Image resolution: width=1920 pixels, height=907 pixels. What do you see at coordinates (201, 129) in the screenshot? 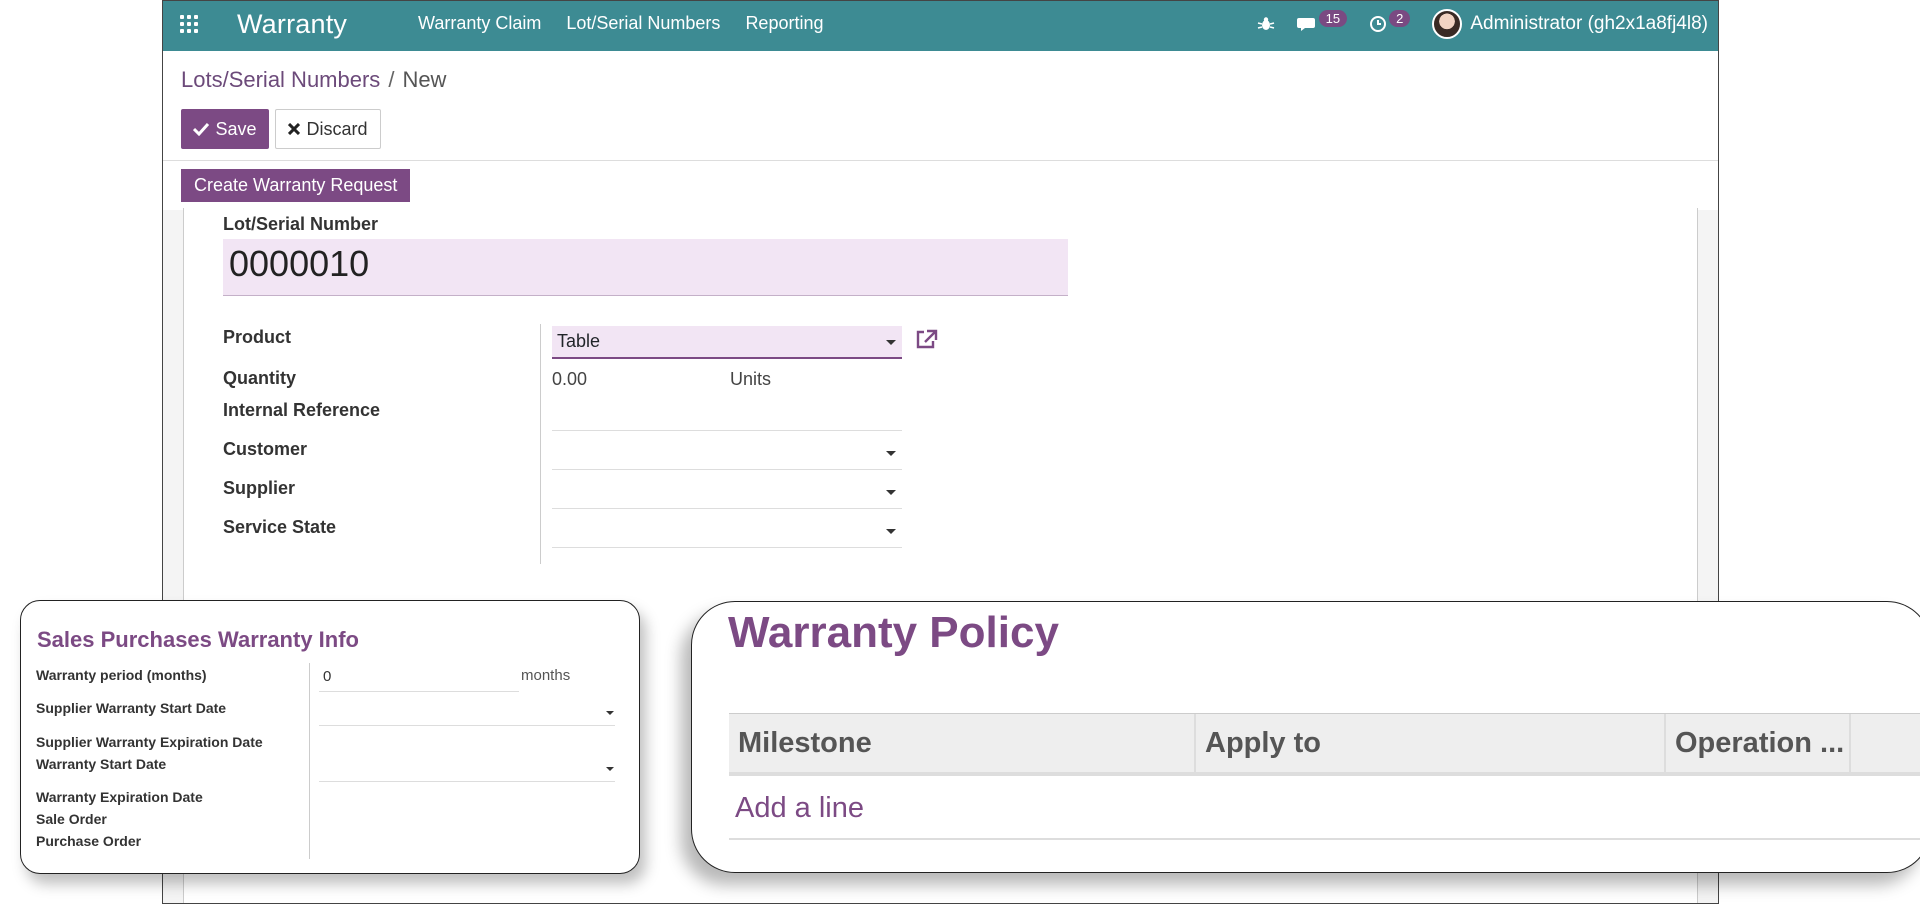
I see `check-icon` at bounding box center [201, 129].